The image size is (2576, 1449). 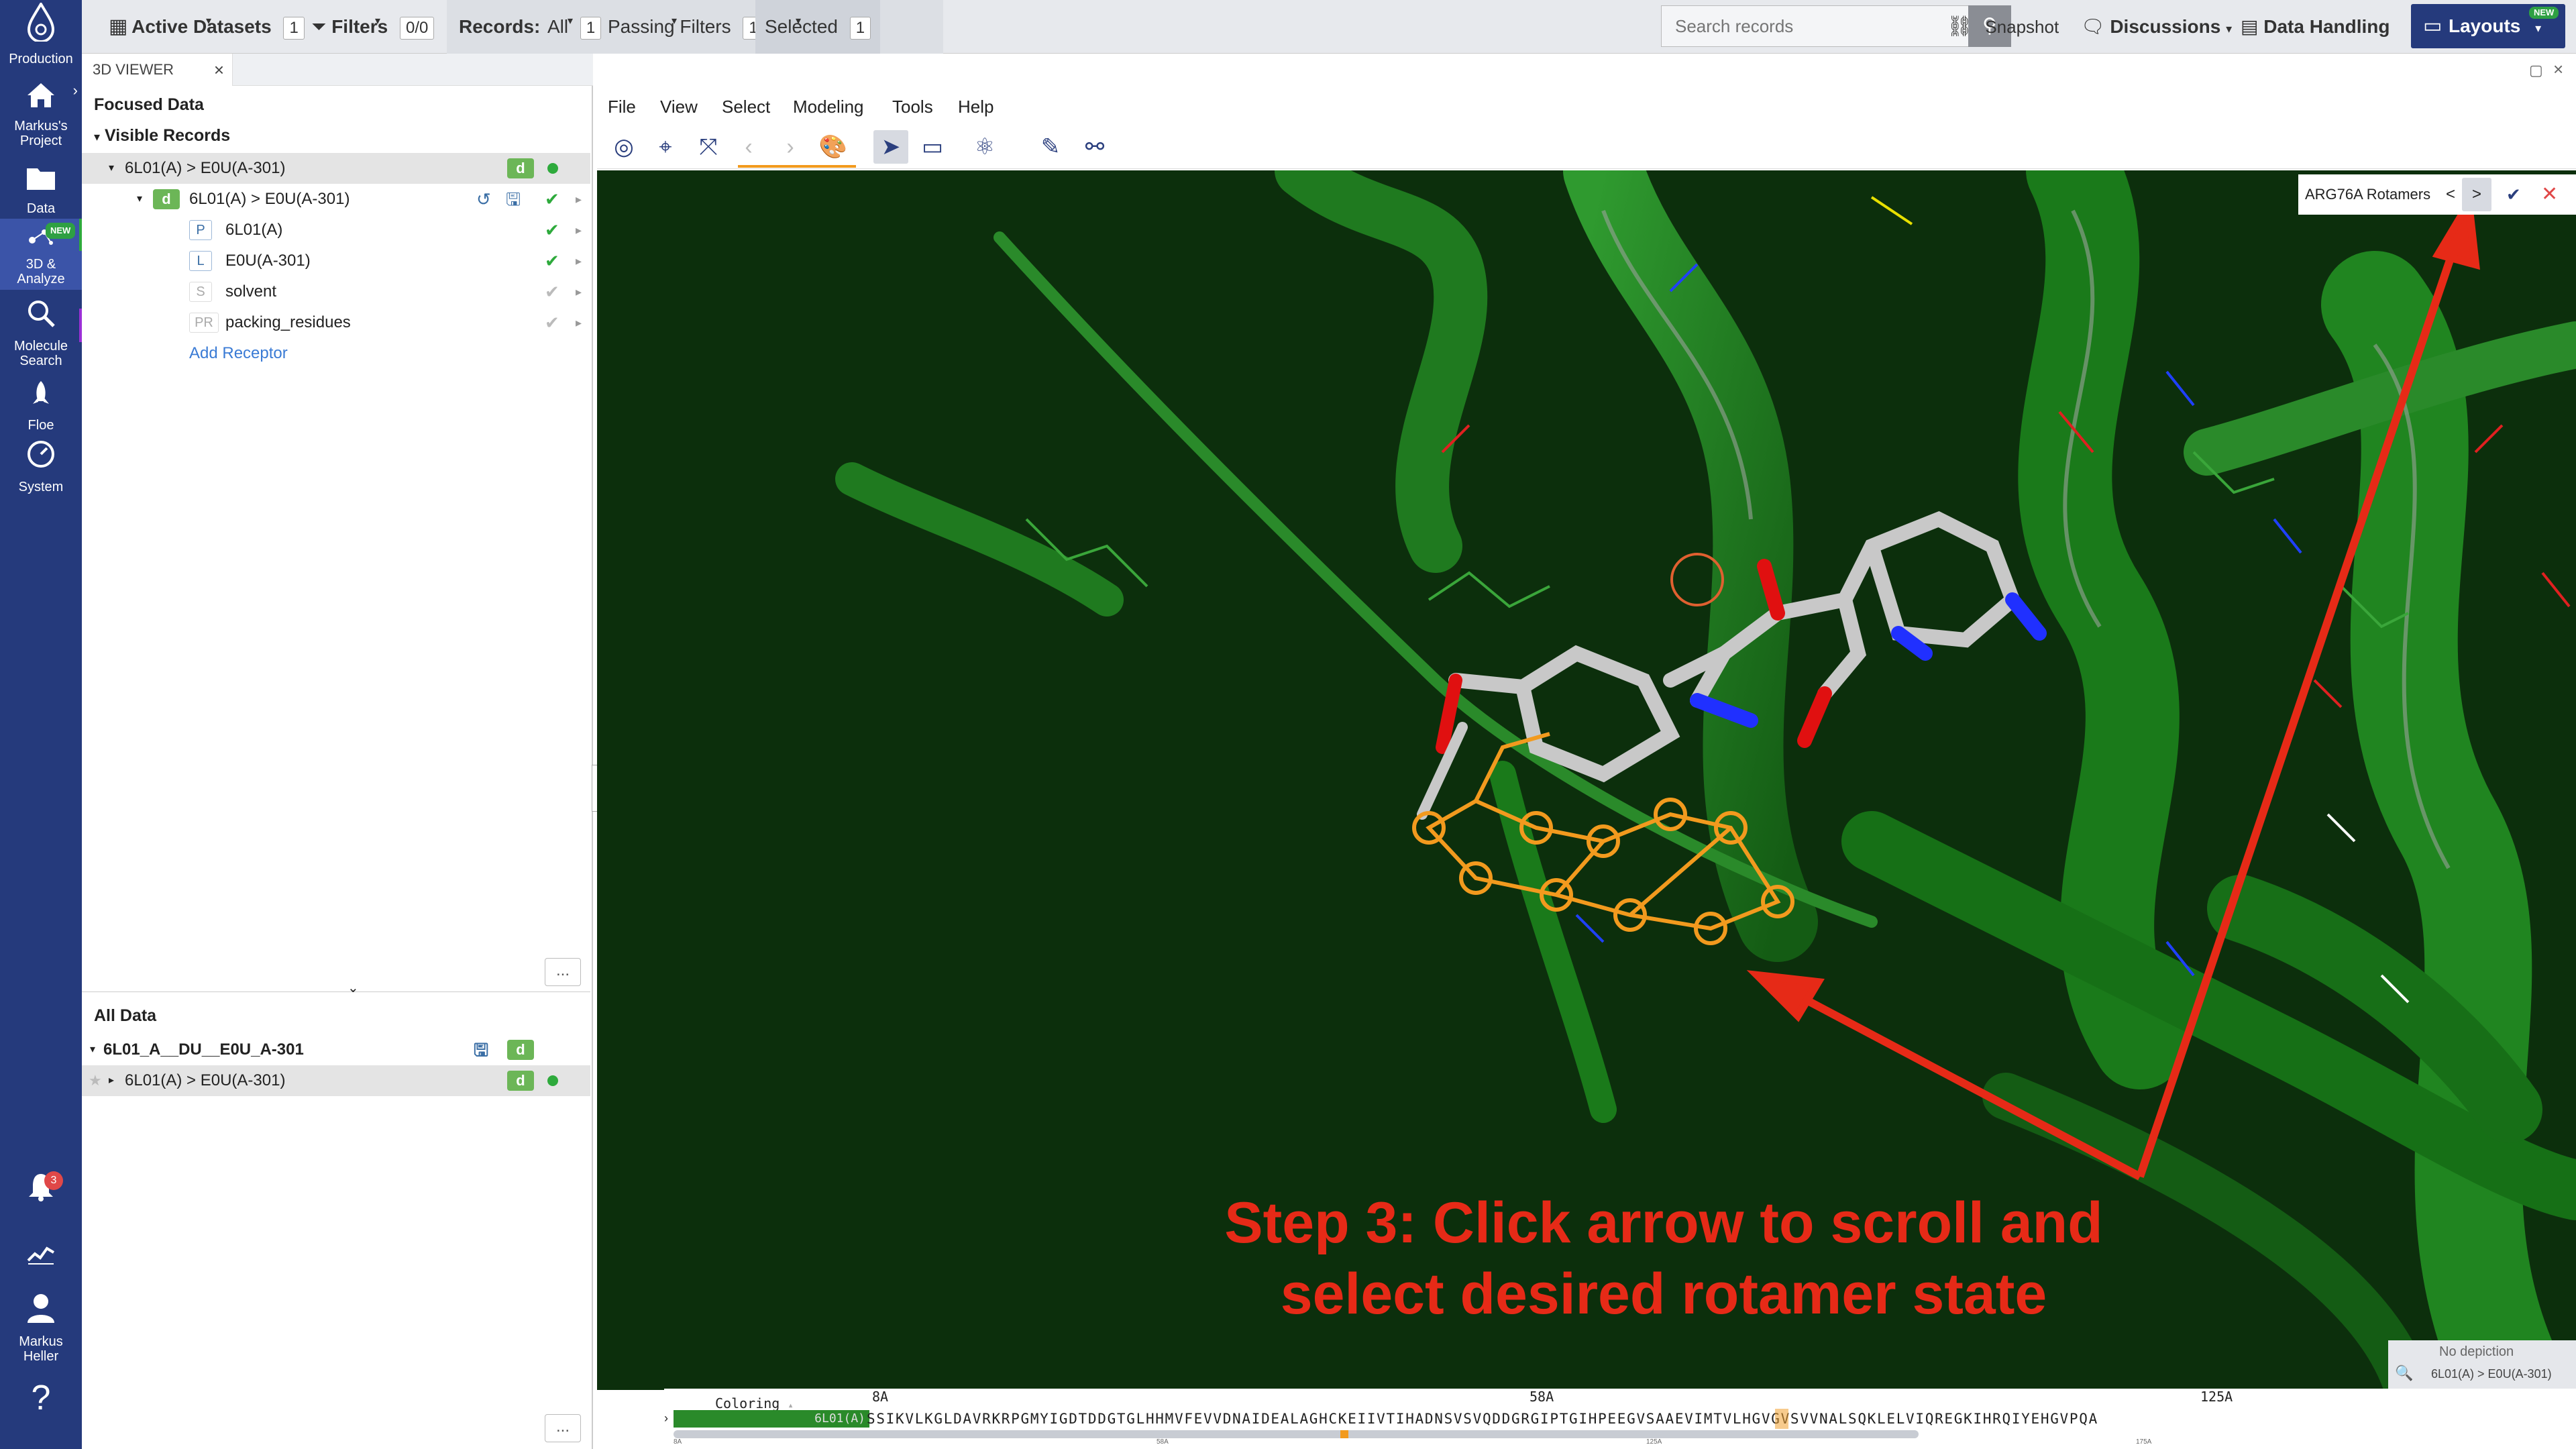 What do you see at coordinates (111, 1080) in the screenshot?
I see `chevron-right-icon: ▸` at bounding box center [111, 1080].